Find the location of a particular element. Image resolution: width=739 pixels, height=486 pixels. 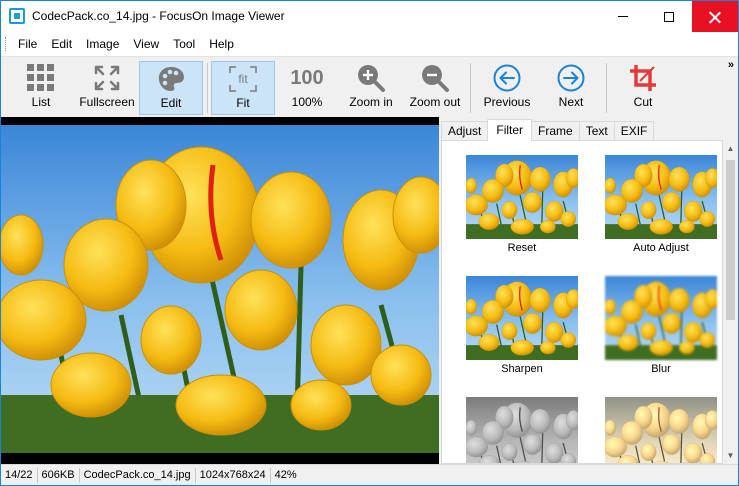

status-position: 14/22 is located at coordinates (19, 475).